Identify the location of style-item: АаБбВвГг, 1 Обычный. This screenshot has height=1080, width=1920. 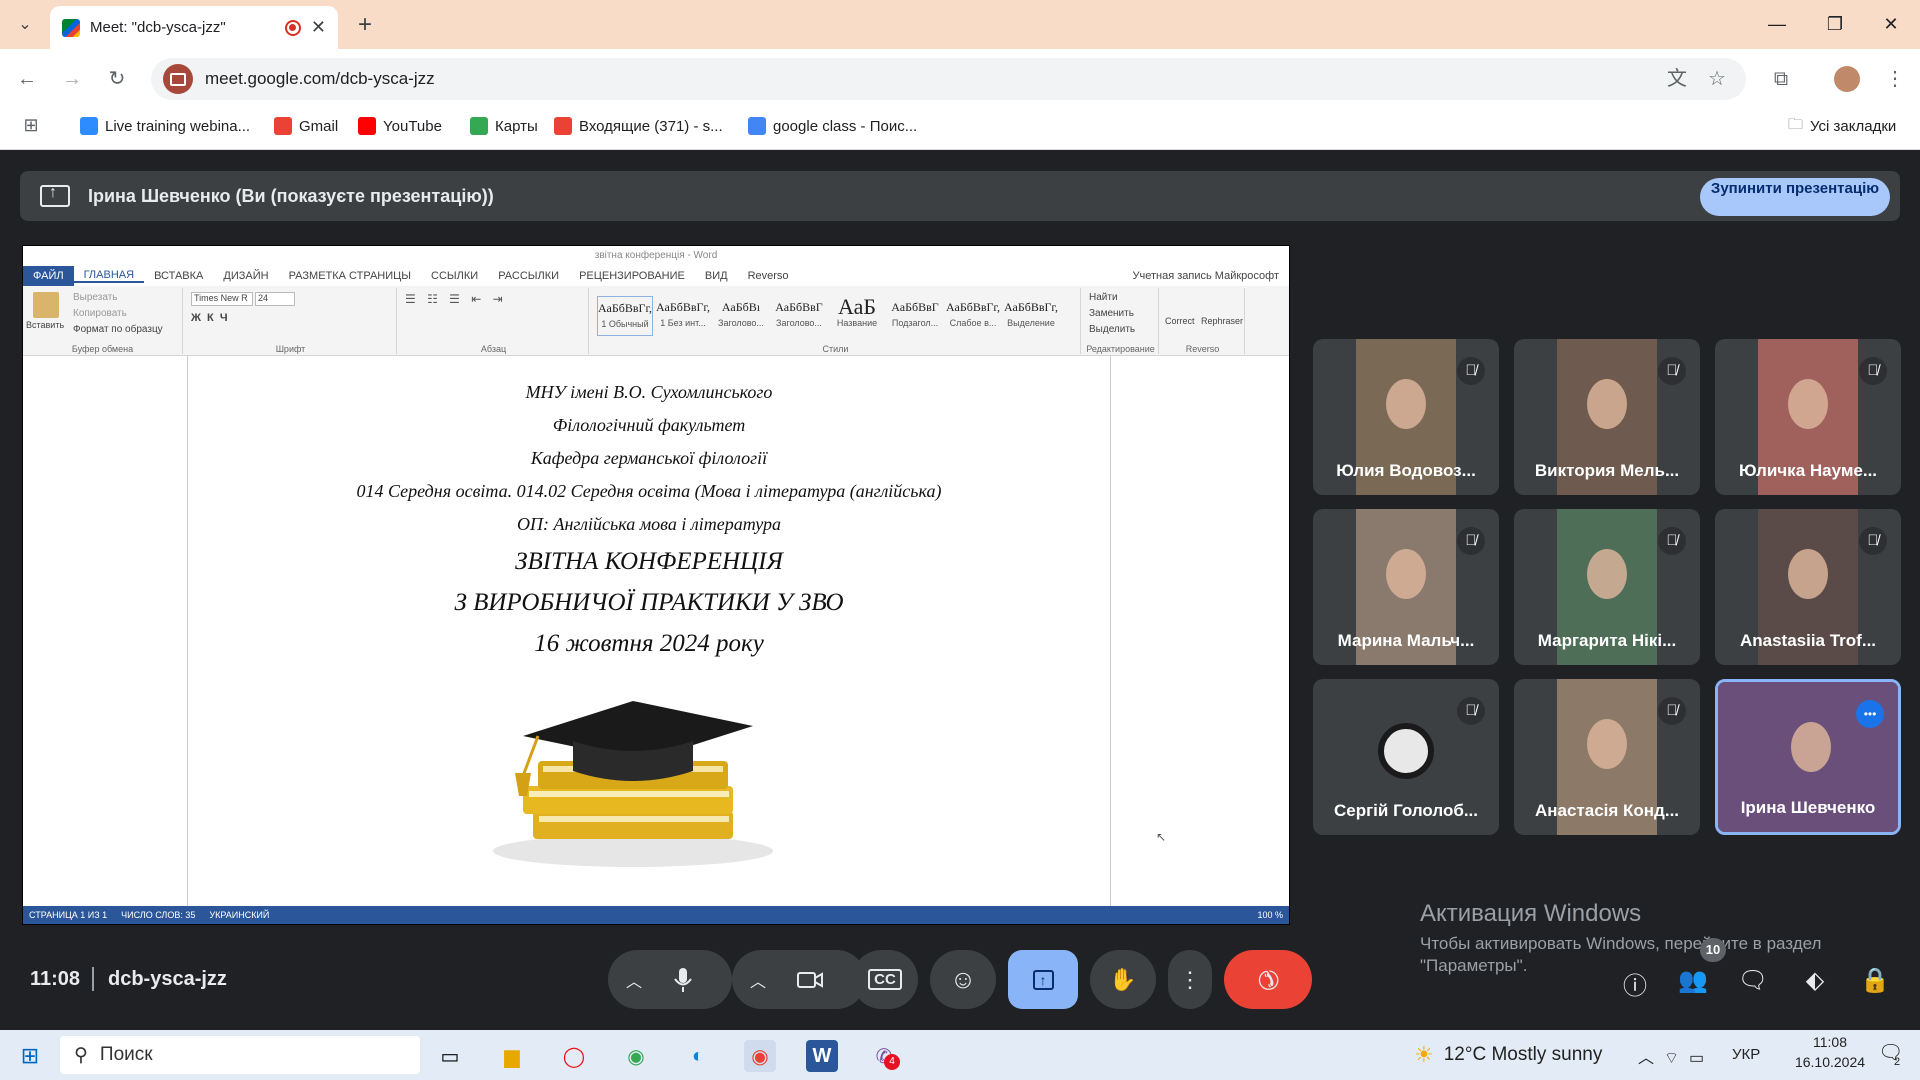
(625, 316).